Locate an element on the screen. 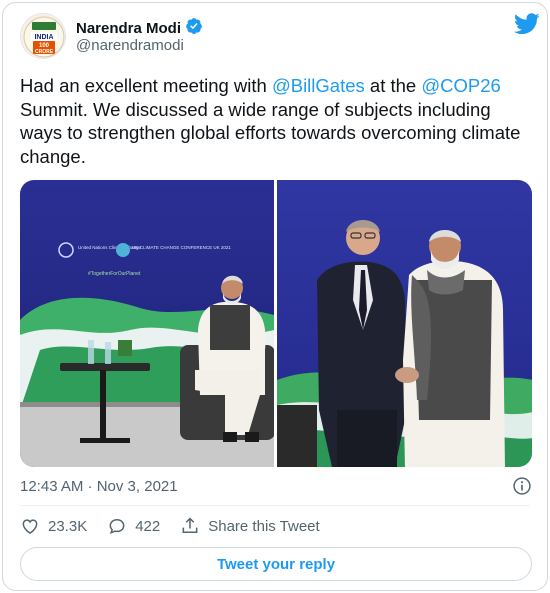 The image size is (550, 593). tweet-text-part: at the is located at coordinates (393, 85).